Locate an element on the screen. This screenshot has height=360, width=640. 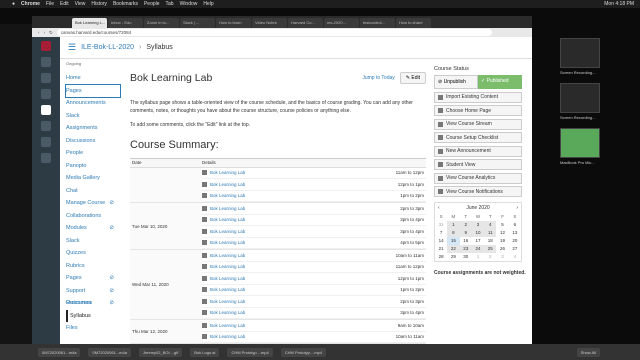
sidebar-button: New Announcement is located at coordinates (478, 151).